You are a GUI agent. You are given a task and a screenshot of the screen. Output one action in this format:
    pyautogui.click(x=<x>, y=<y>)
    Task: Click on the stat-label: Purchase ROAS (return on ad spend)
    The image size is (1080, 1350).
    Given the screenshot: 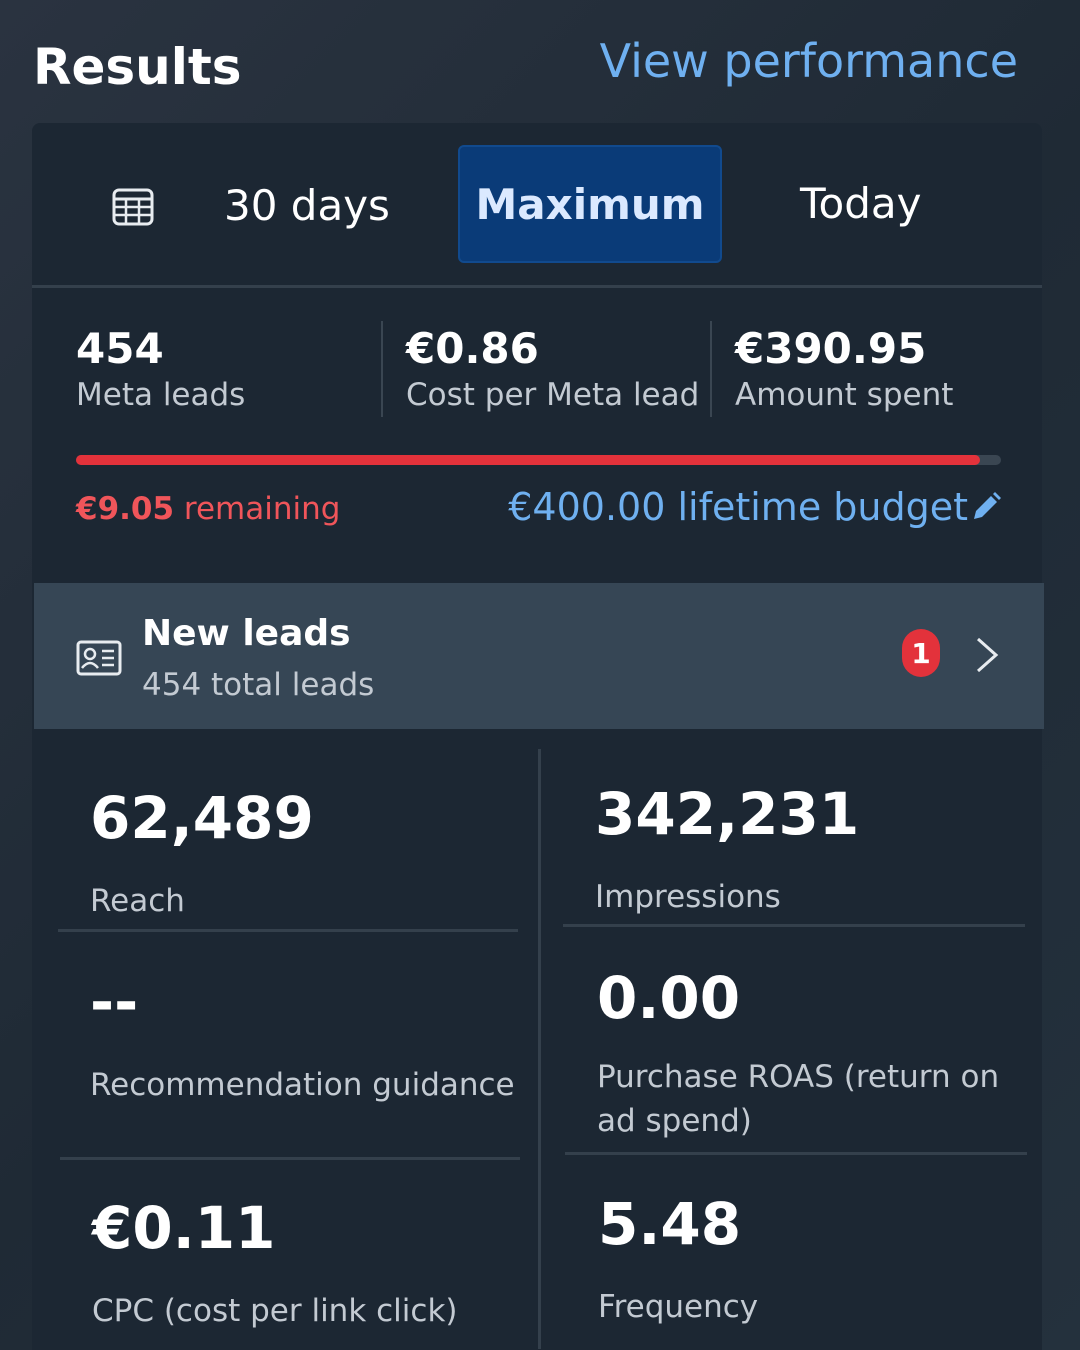 What is the action you would take?
    pyautogui.click(x=798, y=1099)
    